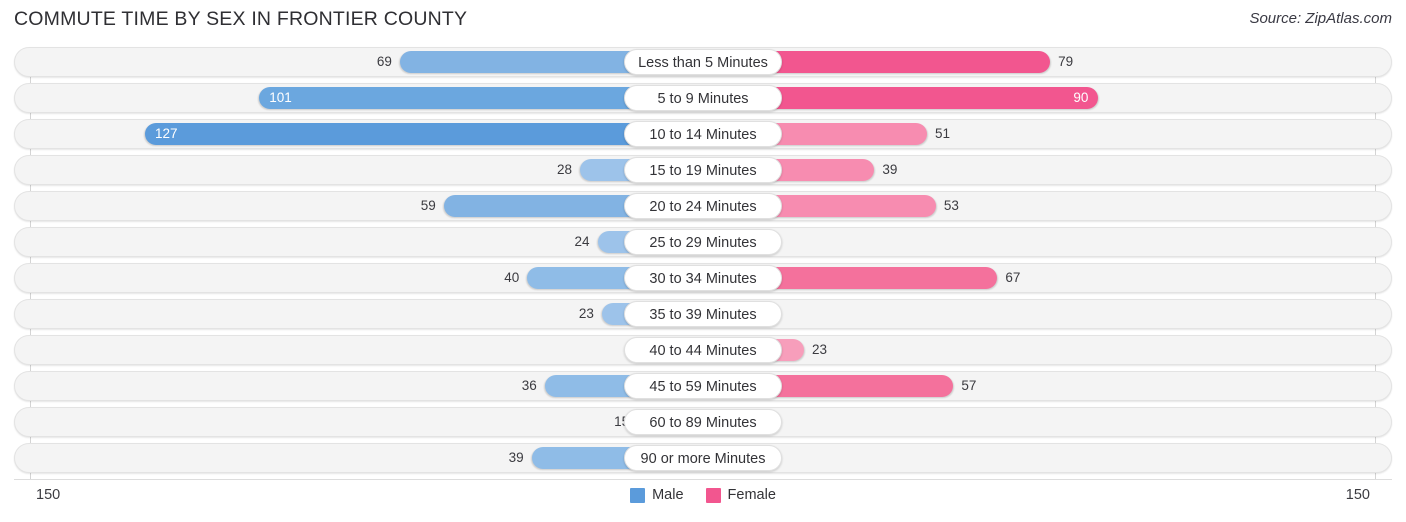 The image size is (1406, 522). Describe the element at coordinates (969, 385) in the screenshot. I see `value-label-female: 57` at that location.